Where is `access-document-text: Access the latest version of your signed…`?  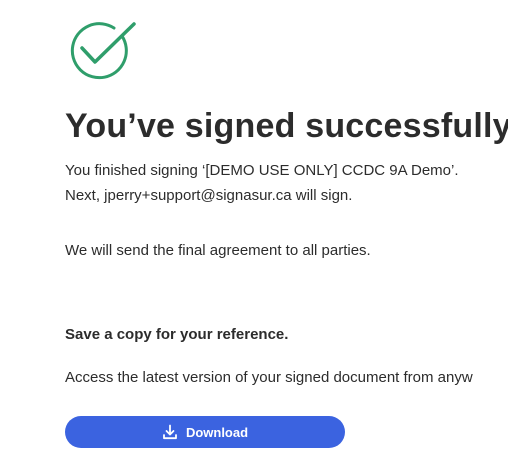
access-document-text: Access the latest version of your signed… is located at coordinates (269, 377).